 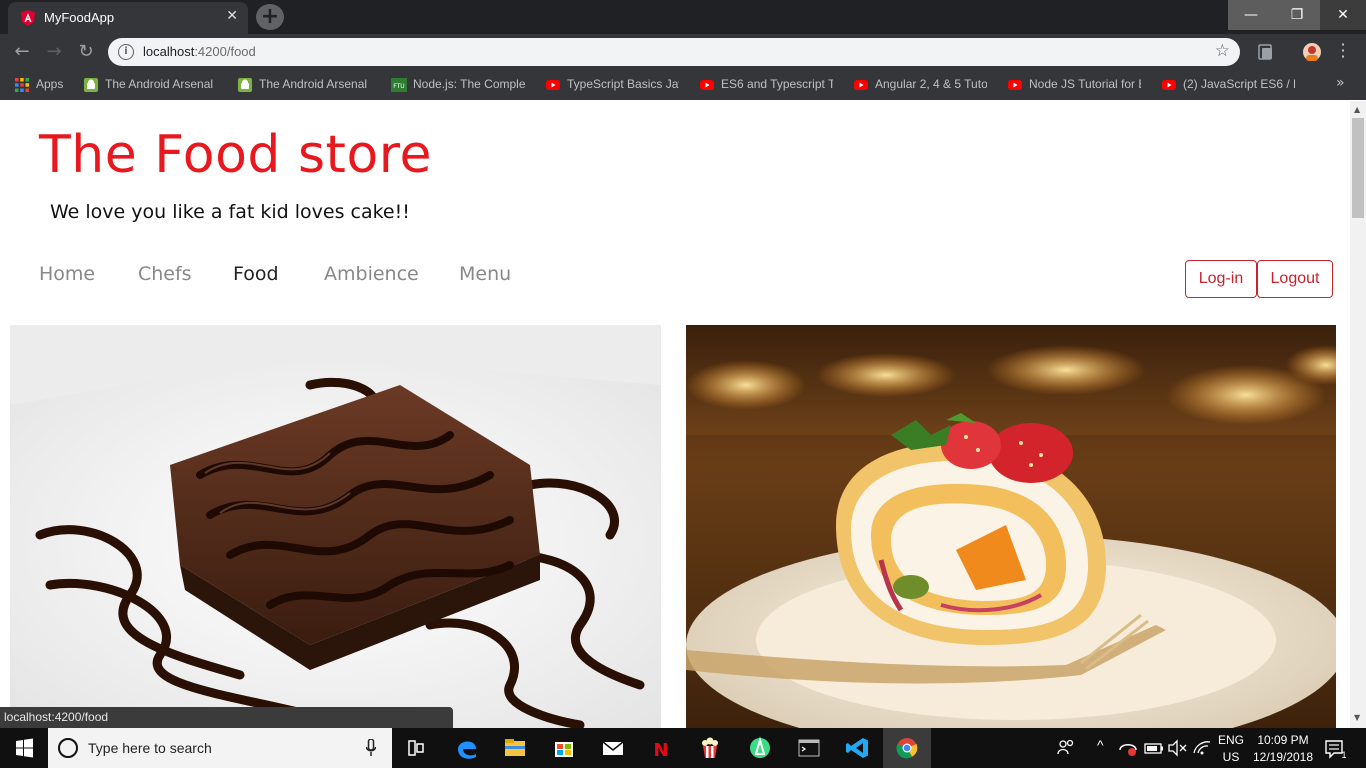 What do you see at coordinates (1221, 279) in the screenshot?
I see `login-button: Log-in` at bounding box center [1221, 279].